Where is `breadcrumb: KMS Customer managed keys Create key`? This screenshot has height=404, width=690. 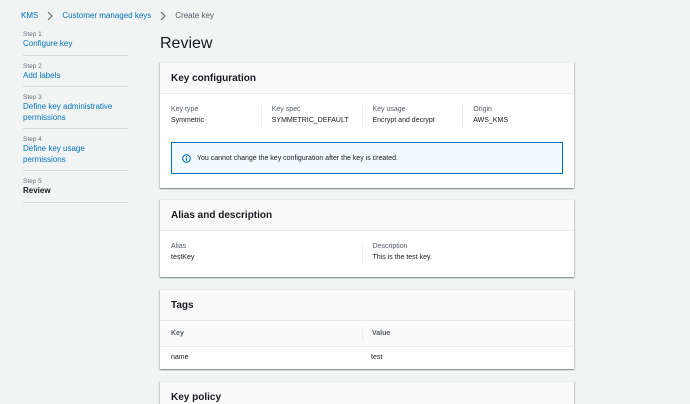
breadcrumb: KMS Customer managed keys Create key is located at coordinates (117, 16).